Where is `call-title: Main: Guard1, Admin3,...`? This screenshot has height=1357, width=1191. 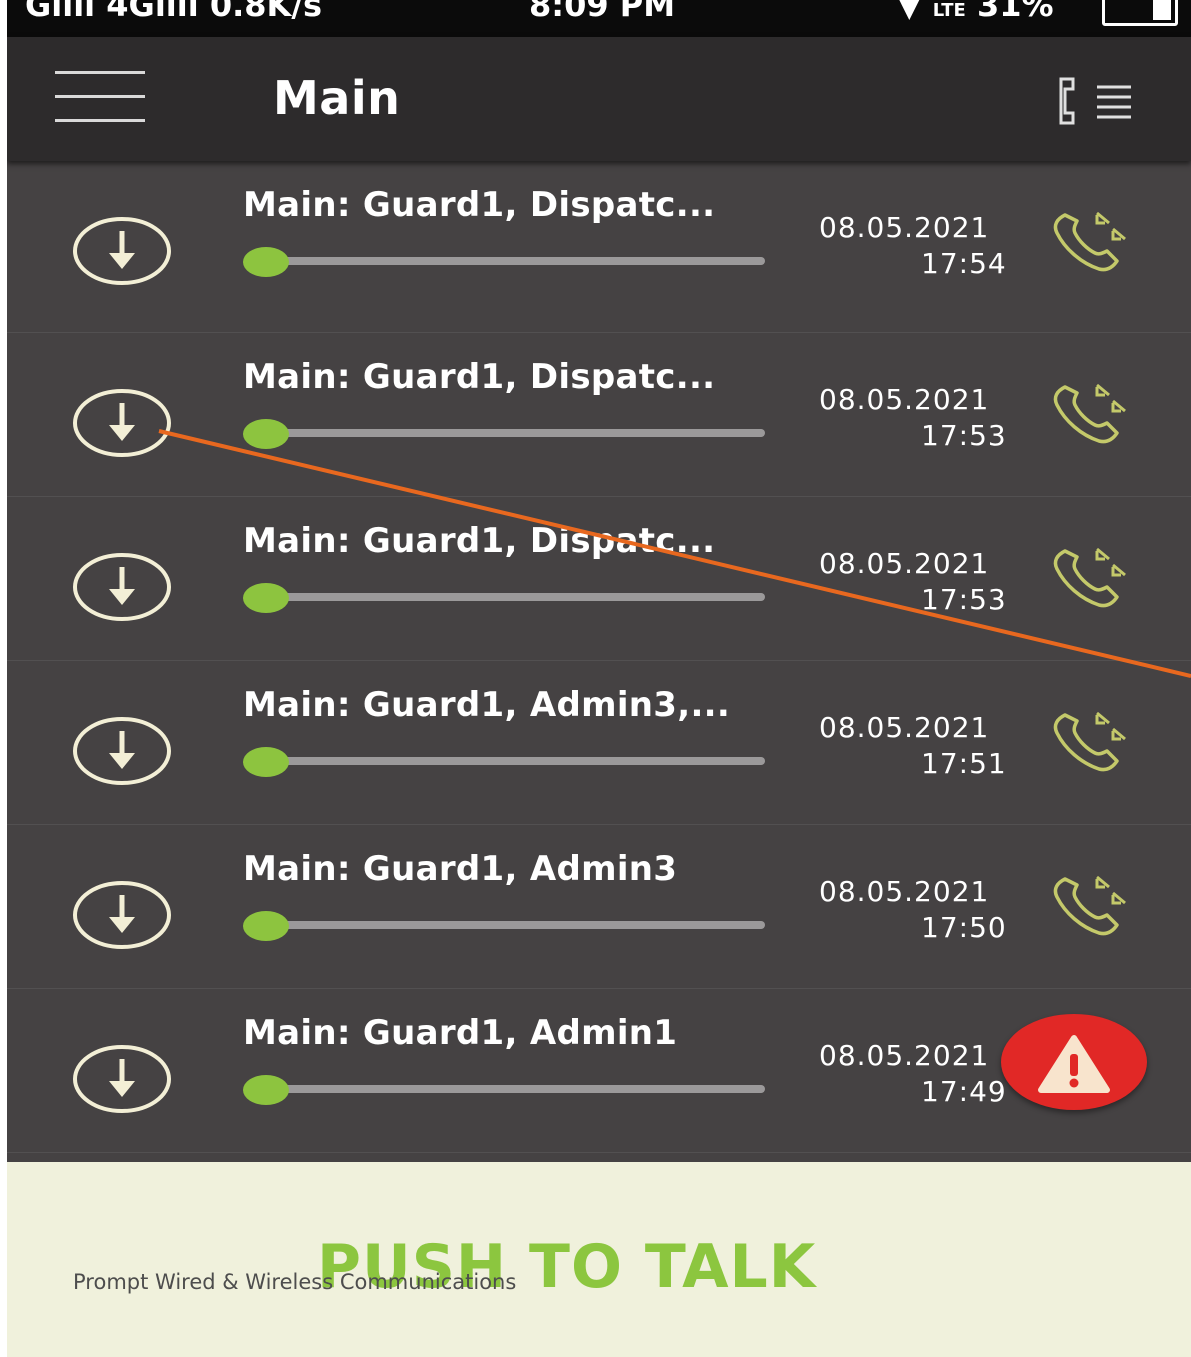 call-title: Main: Guard1, Admin3,... is located at coordinates (487, 705).